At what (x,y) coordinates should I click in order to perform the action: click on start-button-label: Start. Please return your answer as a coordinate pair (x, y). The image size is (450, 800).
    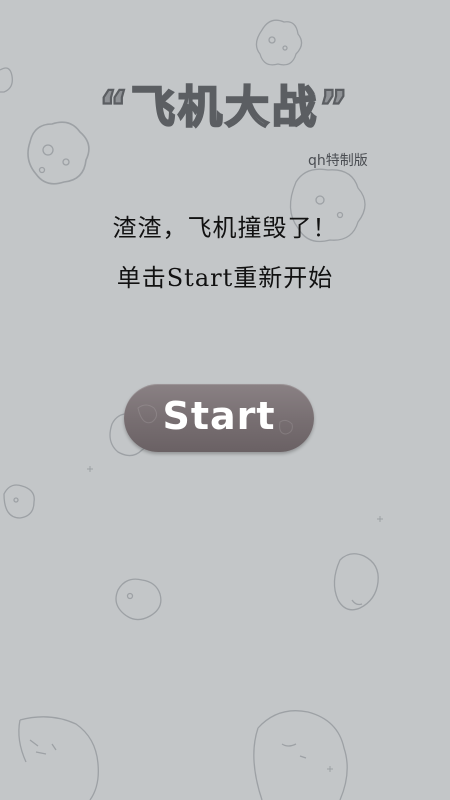
    Looking at the image, I should click on (219, 416).